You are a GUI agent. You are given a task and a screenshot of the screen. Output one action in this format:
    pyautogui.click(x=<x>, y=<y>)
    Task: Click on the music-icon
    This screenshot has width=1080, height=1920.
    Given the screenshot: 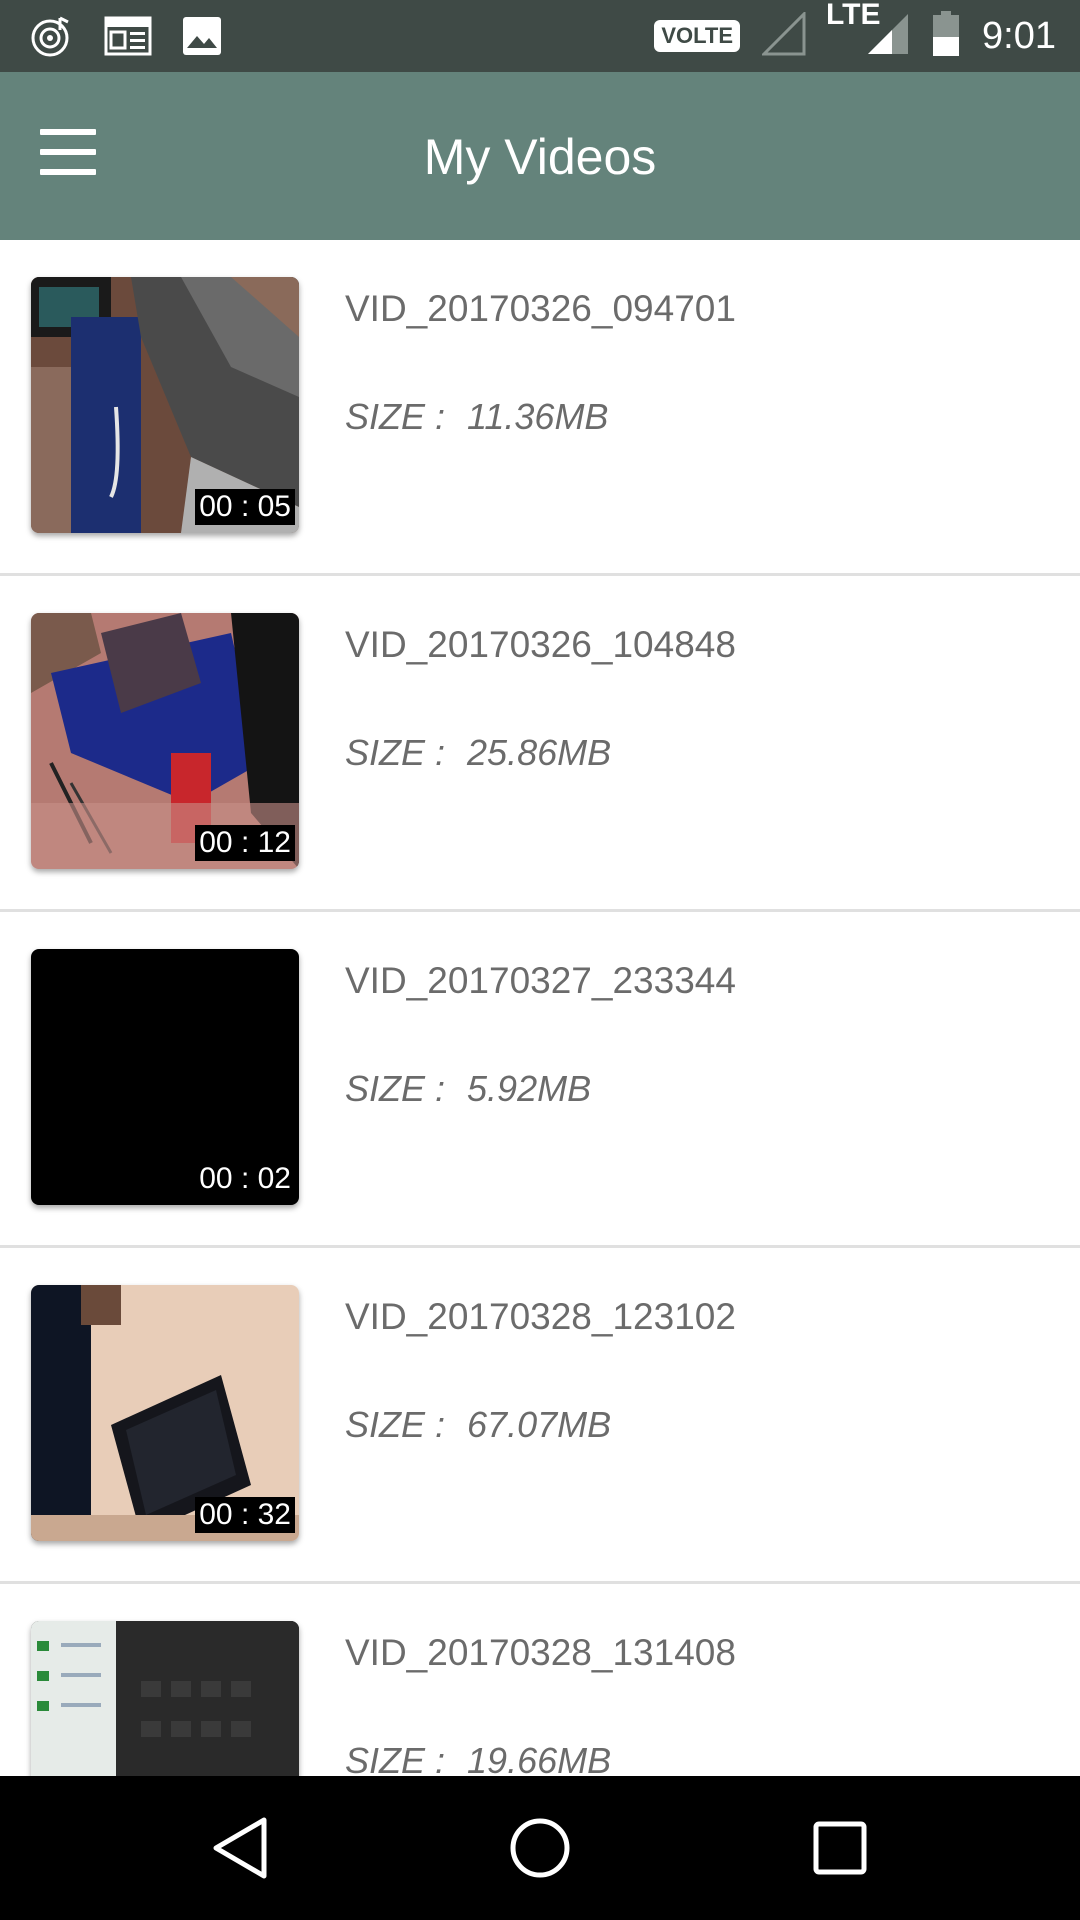 What is the action you would take?
    pyautogui.click(x=52, y=38)
    